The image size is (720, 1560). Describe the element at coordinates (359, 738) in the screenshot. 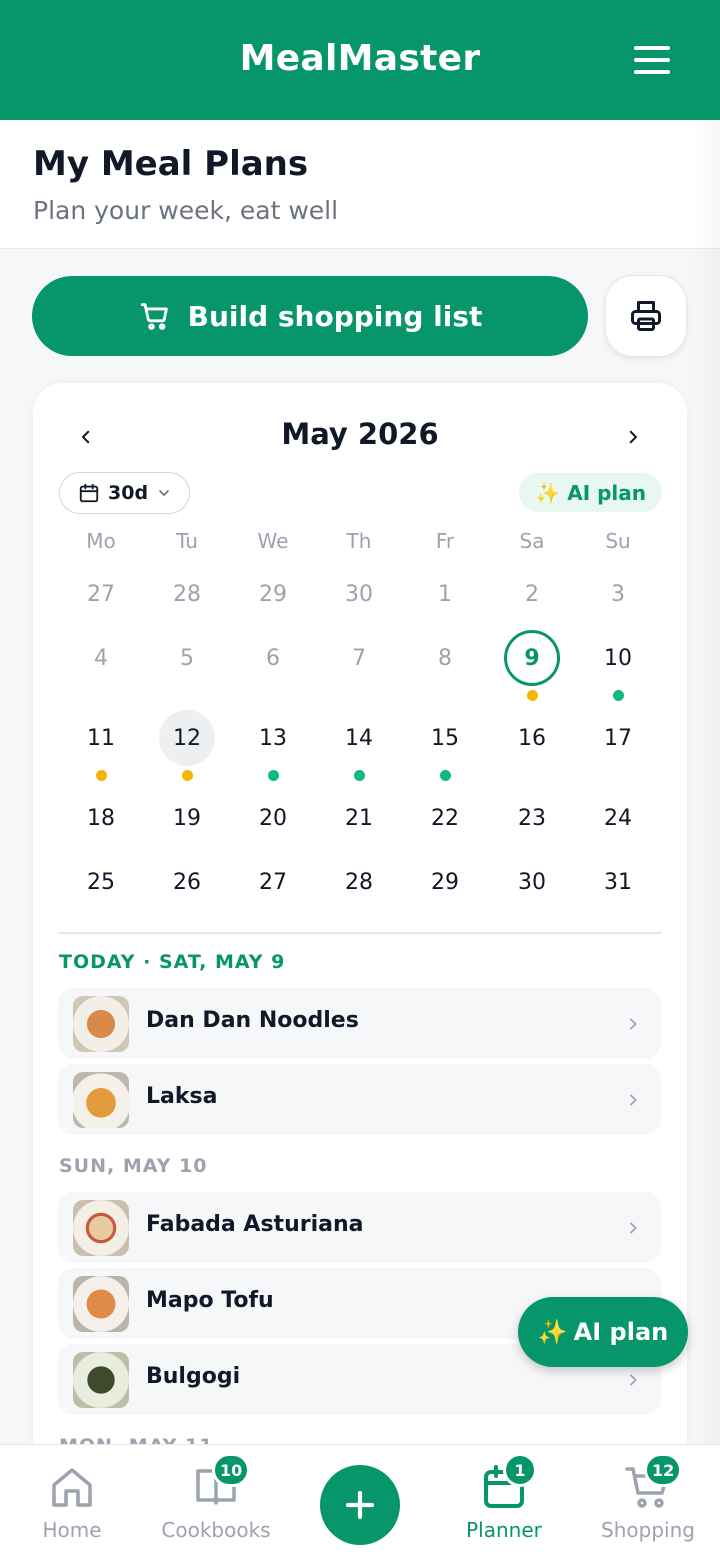

I see `calendar-day-number: 14` at that location.